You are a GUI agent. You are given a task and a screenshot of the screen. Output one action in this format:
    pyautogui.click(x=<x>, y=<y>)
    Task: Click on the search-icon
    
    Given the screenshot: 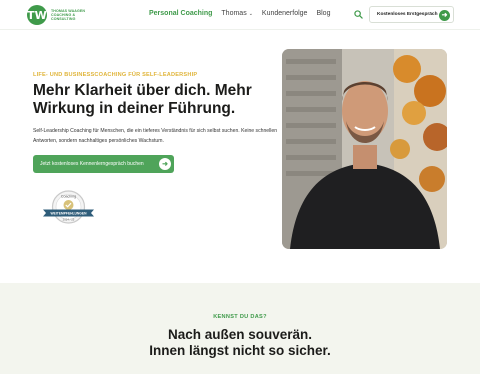 What is the action you would take?
    pyautogui.click(x=358, y=14)
    